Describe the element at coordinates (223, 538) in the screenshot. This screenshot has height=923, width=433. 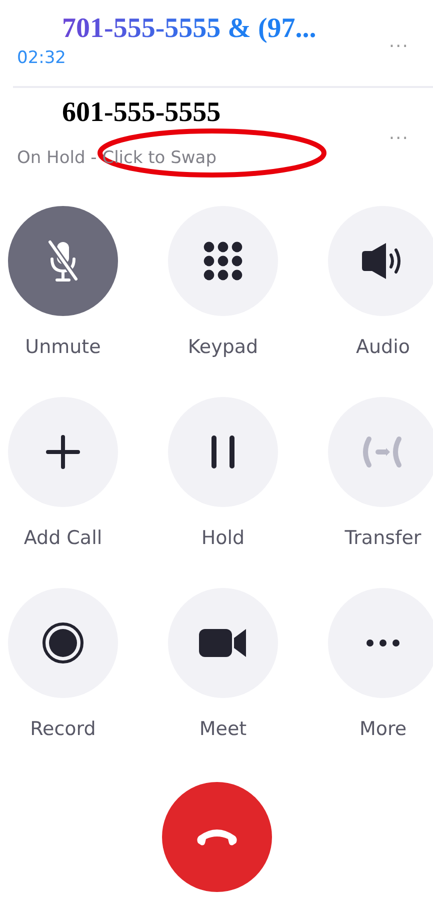
I see `button-label: Hold` at that location.